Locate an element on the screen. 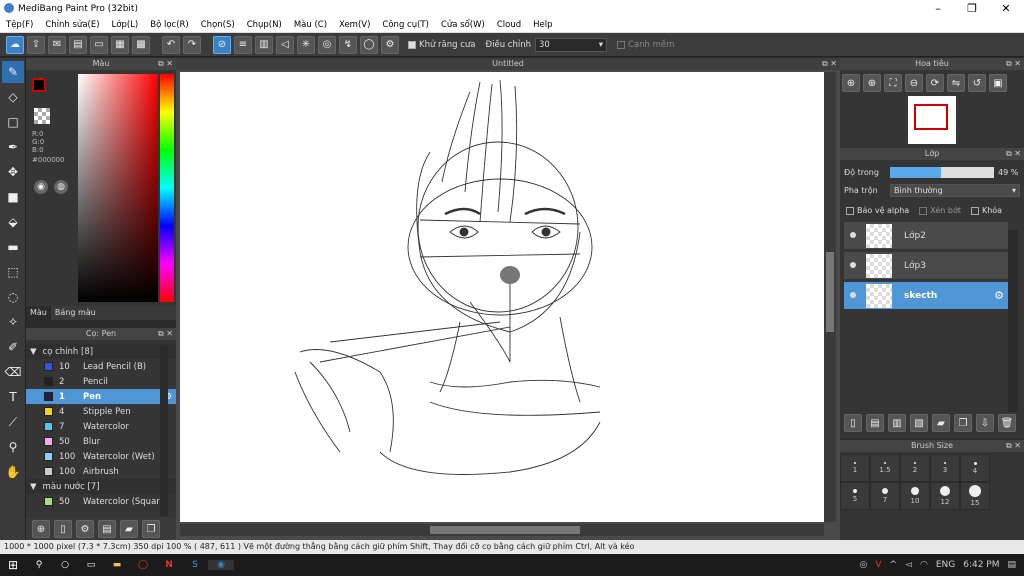 The width and height of the screenshot is (1024, 576). brush-size-cell: 5 is located at coordinates (855, 496).